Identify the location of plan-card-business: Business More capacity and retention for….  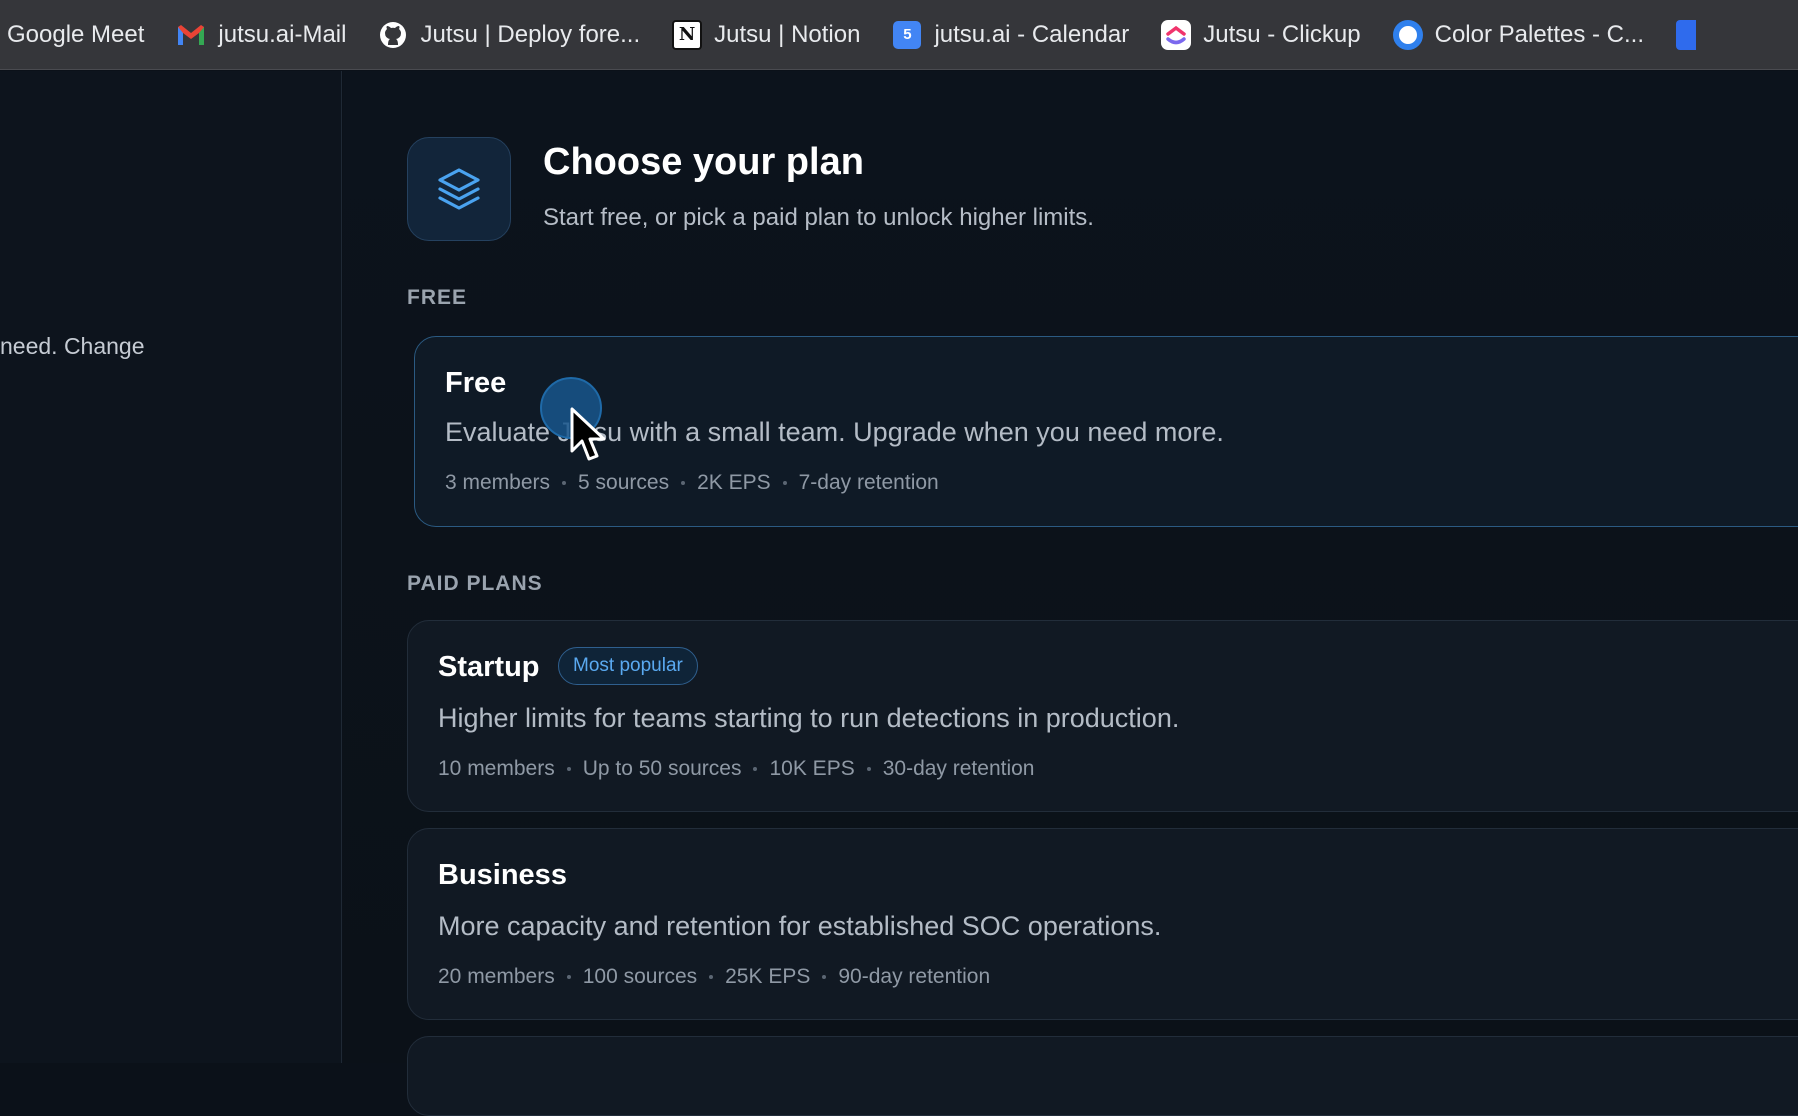
(1102, 924).